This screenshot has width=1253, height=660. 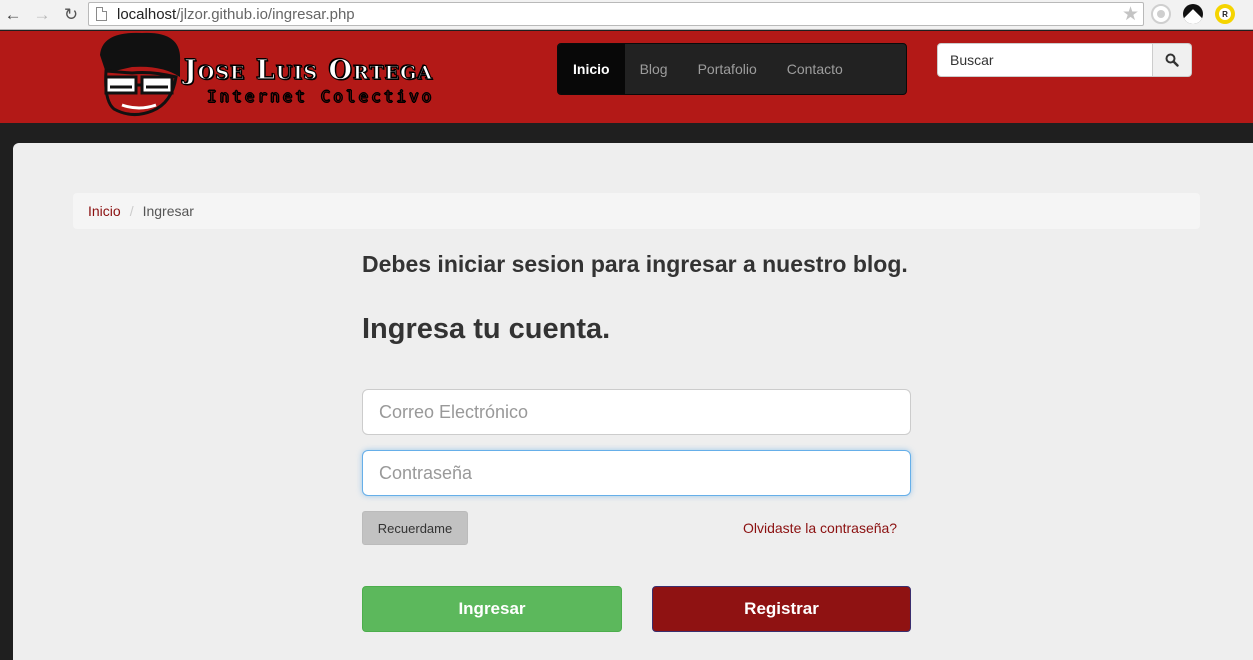 What do you see at coordinates (781, 609) in the screenshot?
I see `register-button: Registrar` at bounding box center [781, 609].